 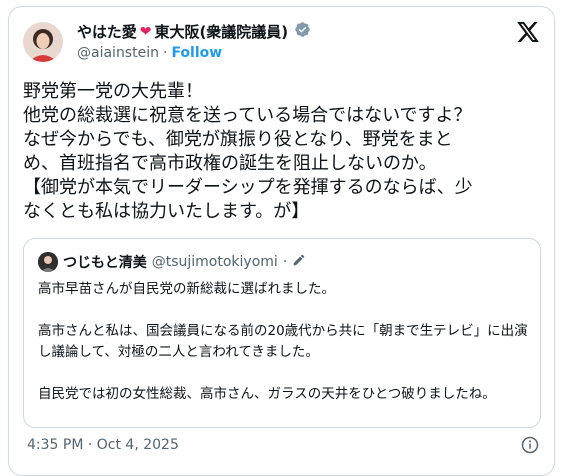 I want to click on author-handle-row: @aiainstein · Follow, so click(x=149, y=53).